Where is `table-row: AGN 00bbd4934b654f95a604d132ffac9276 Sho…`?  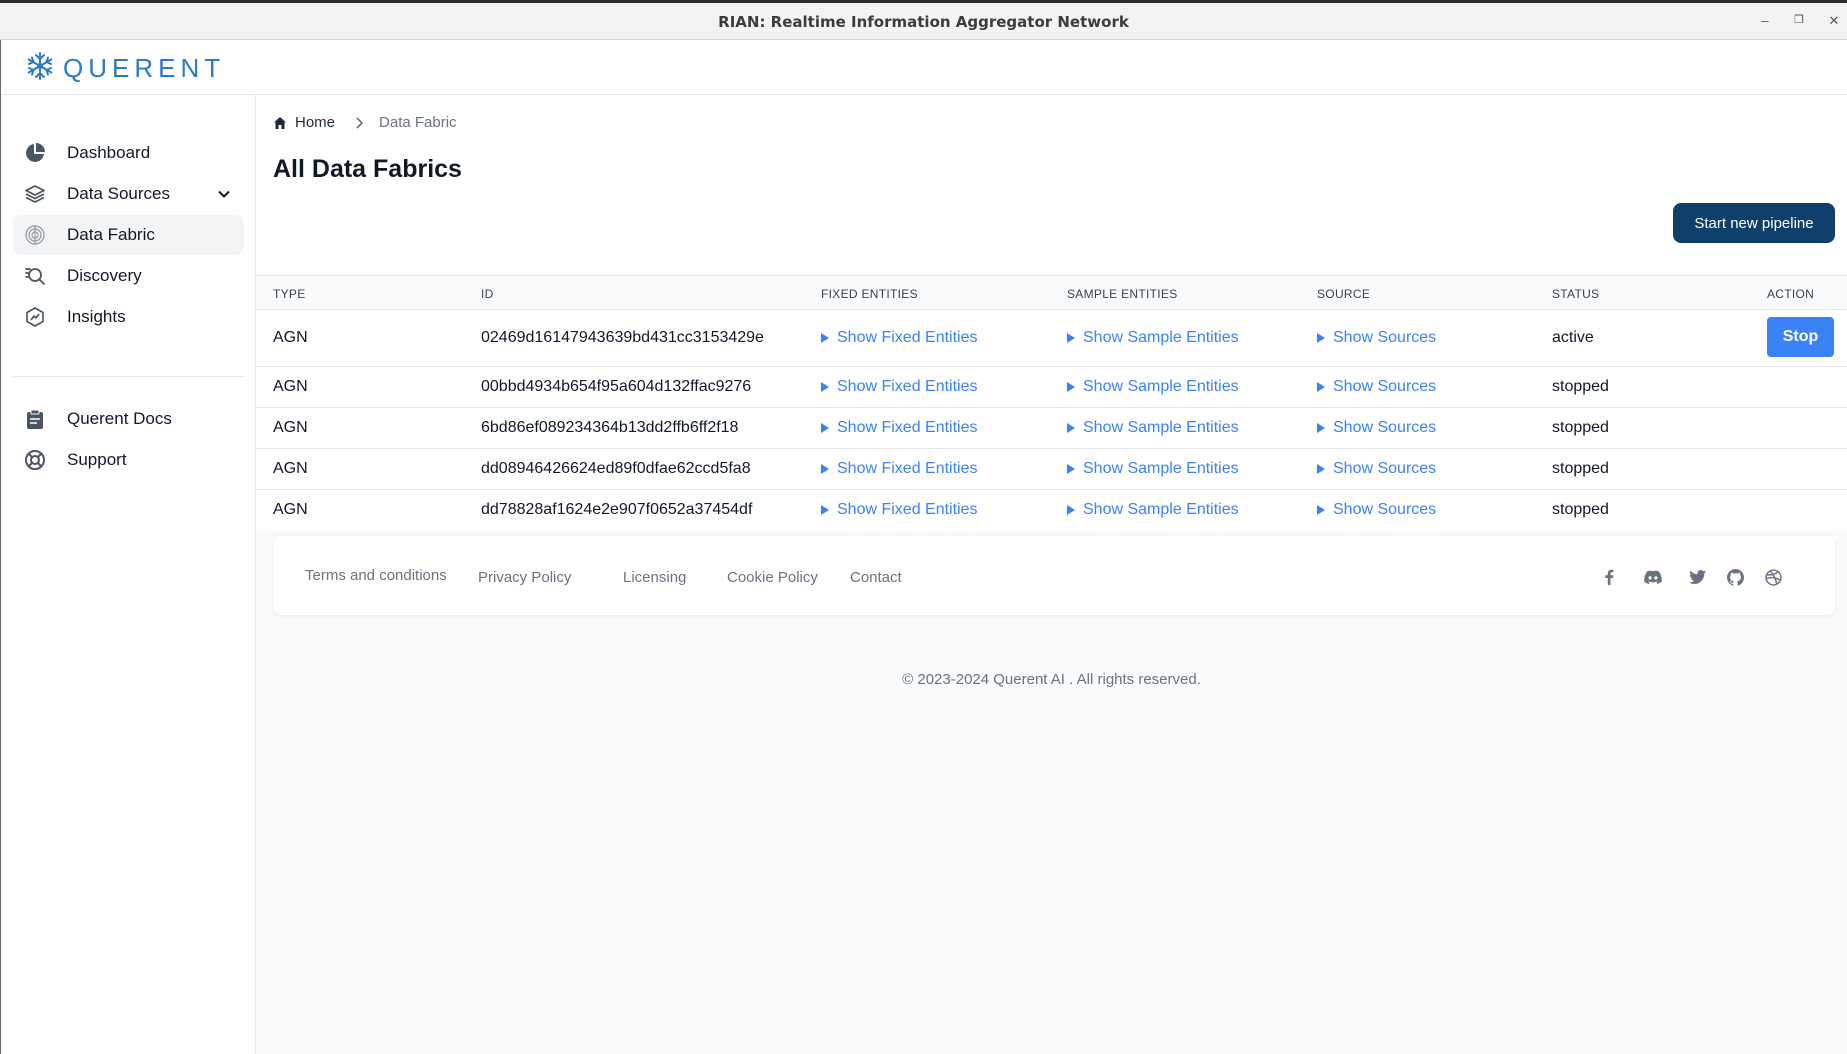 table-row: AGN 00bbd4934b654f95a604d132ffac9276 Sho… is located at coordinates (1051, 387).